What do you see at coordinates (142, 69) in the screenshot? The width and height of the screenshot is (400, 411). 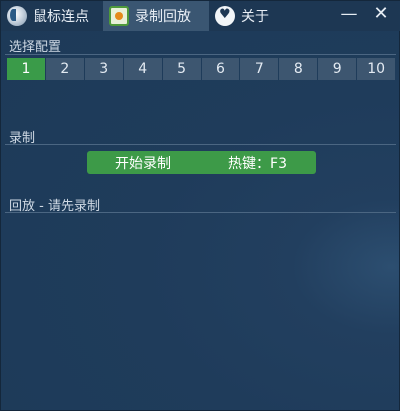 I see `config-option: 4` at bounding box center [142, 69].